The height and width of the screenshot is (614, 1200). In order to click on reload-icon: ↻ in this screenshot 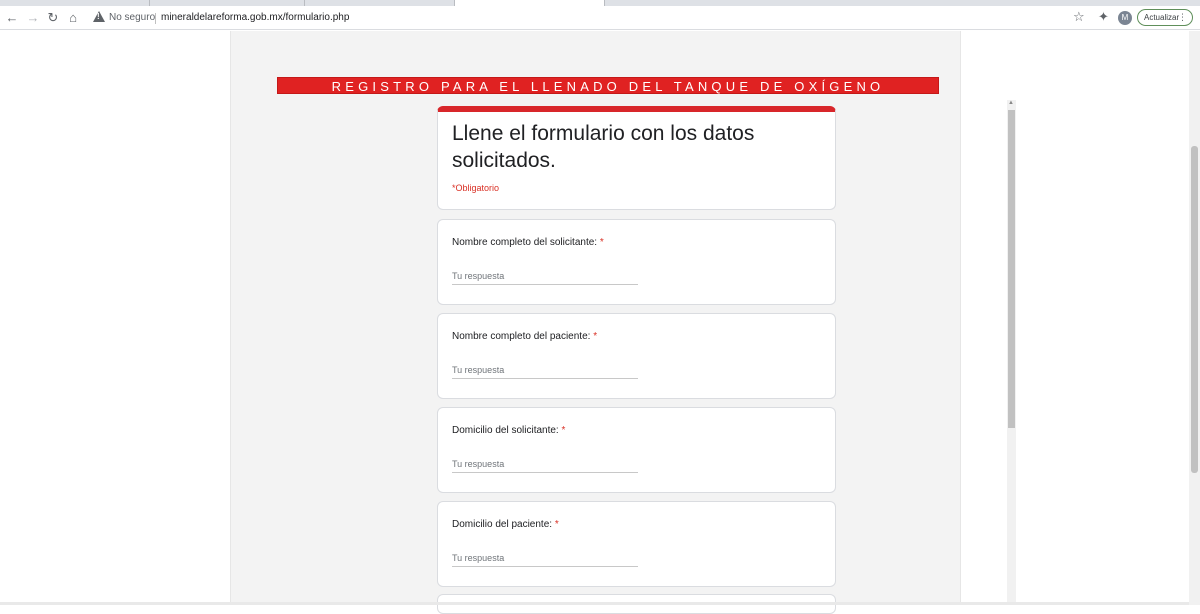, I will do `click(53, 18)`.